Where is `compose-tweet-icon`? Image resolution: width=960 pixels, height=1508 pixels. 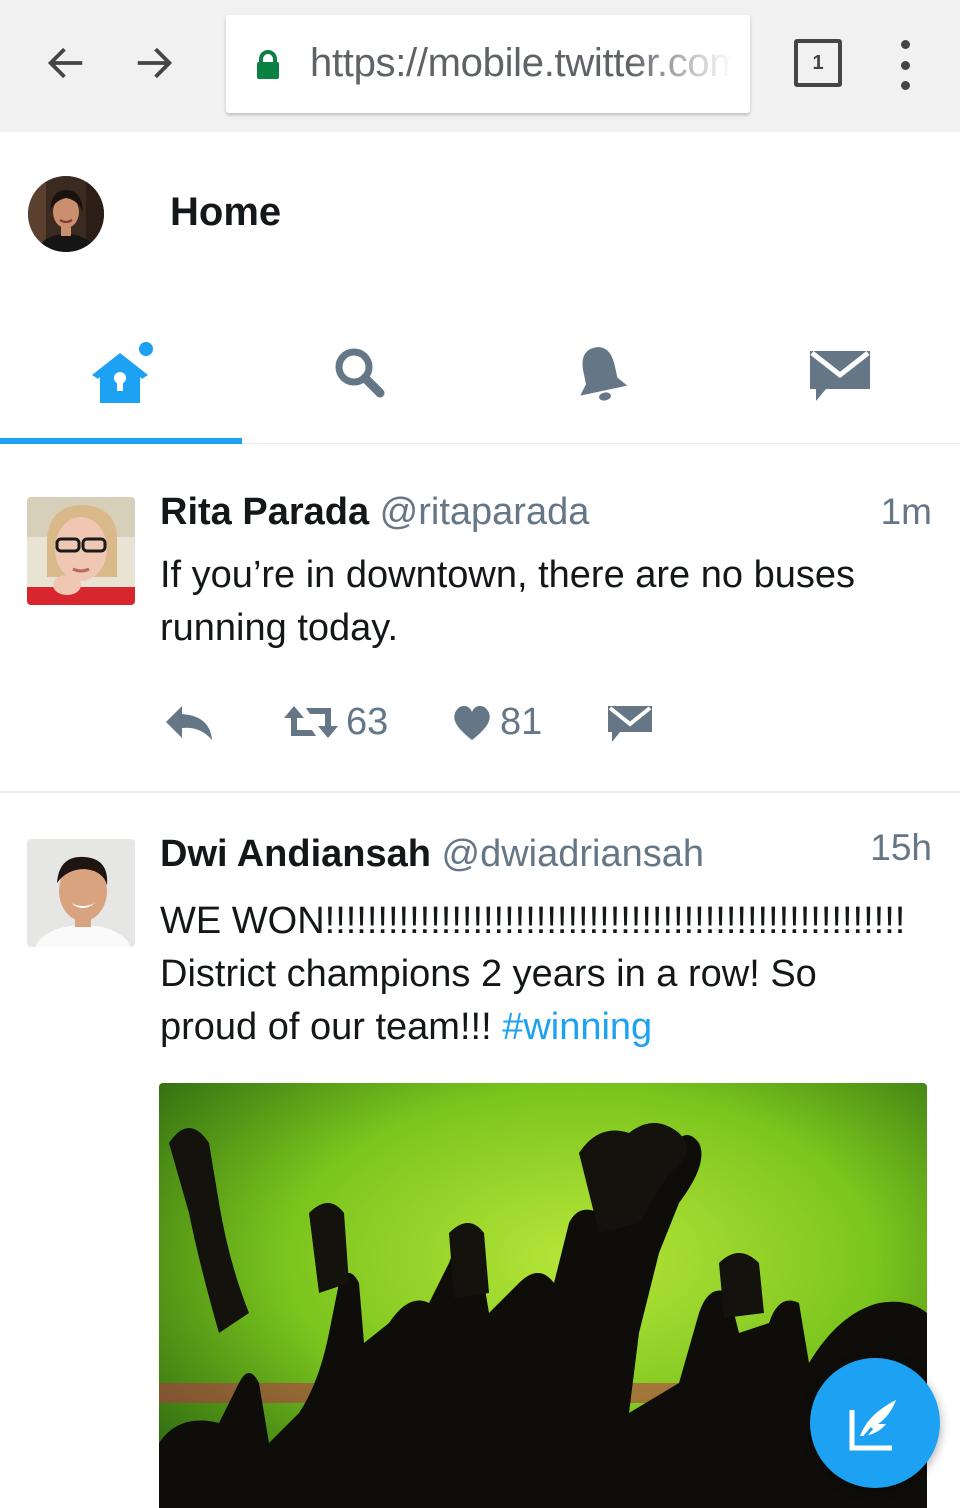 compose-tweet-icon is located at coordinates (872, 1425).